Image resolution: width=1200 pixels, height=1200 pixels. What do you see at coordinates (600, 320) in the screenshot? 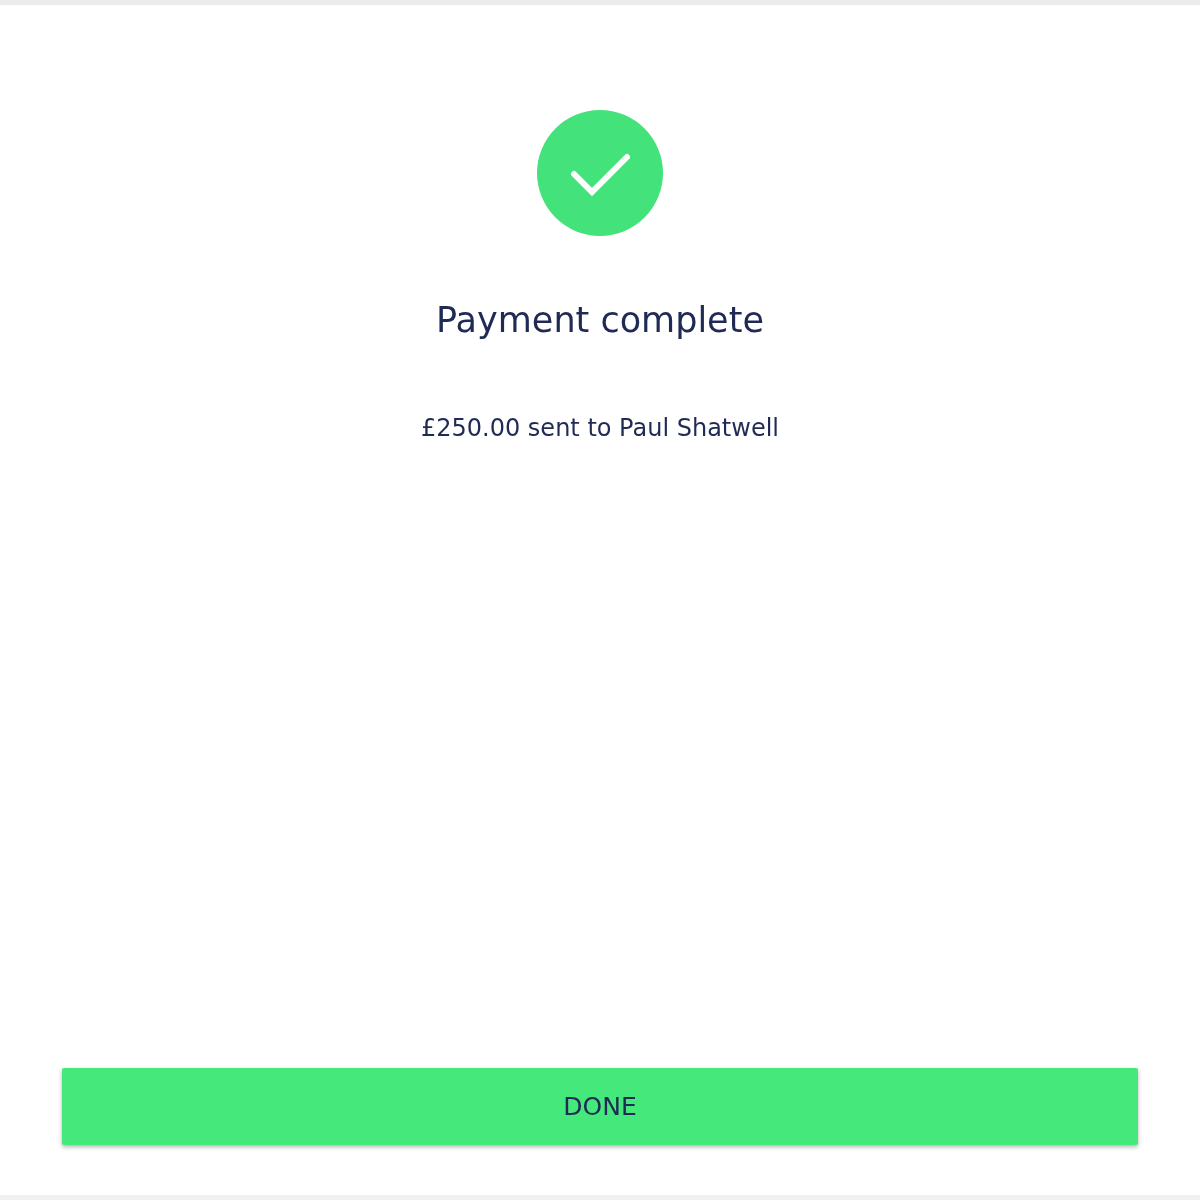
I see `payment-title: Payment complete` at bounding box center [600, 320].